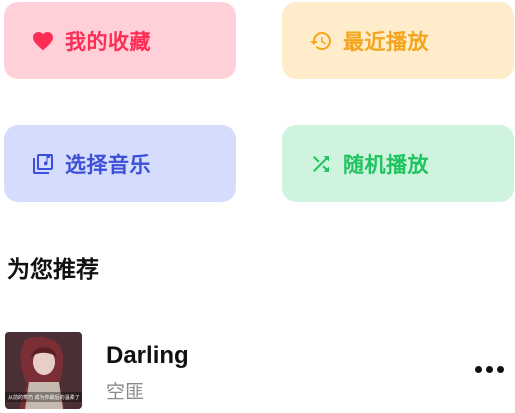 Image resolution: width=515 pixels, height=413 pixels. I want to click on more-horizontal-icon, so click(489, 369).